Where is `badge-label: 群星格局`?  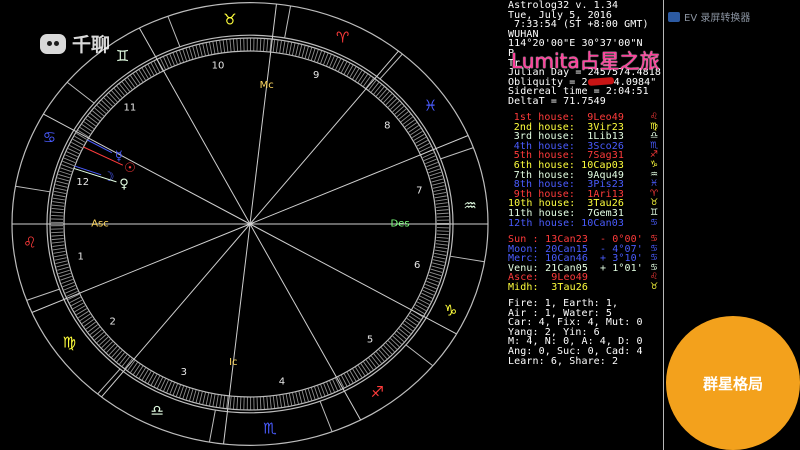 badge-label: 群星格局 is located at coordinates (732, 383).